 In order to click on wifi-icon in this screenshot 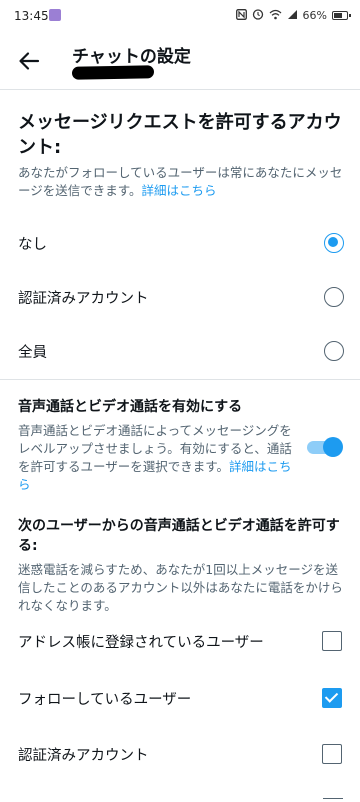, I will do `click(275, 16)`.